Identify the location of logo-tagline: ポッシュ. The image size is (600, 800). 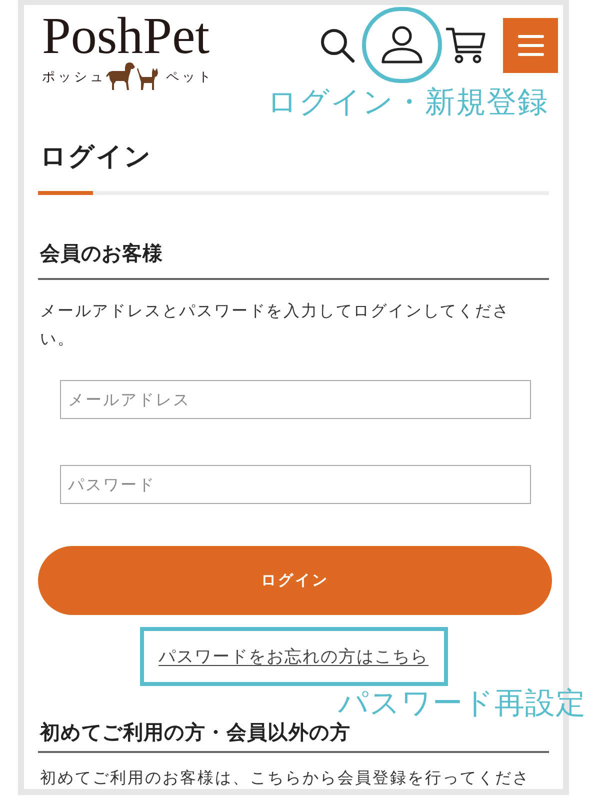
(74, 78).